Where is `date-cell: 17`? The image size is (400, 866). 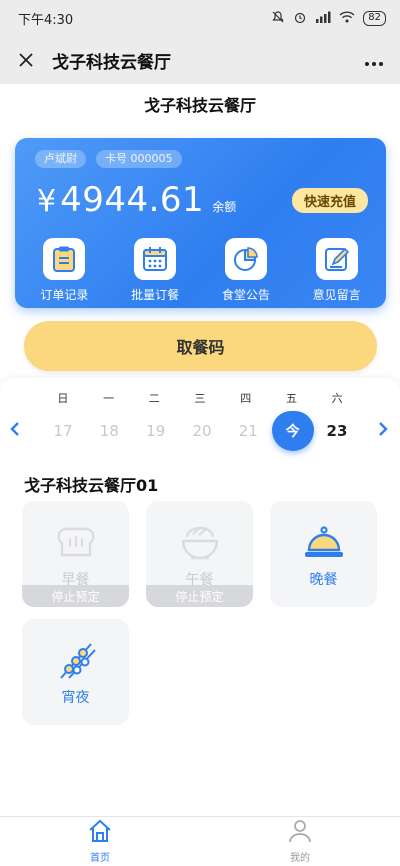
date-cell: 17 is located at coordinates (63, 431).